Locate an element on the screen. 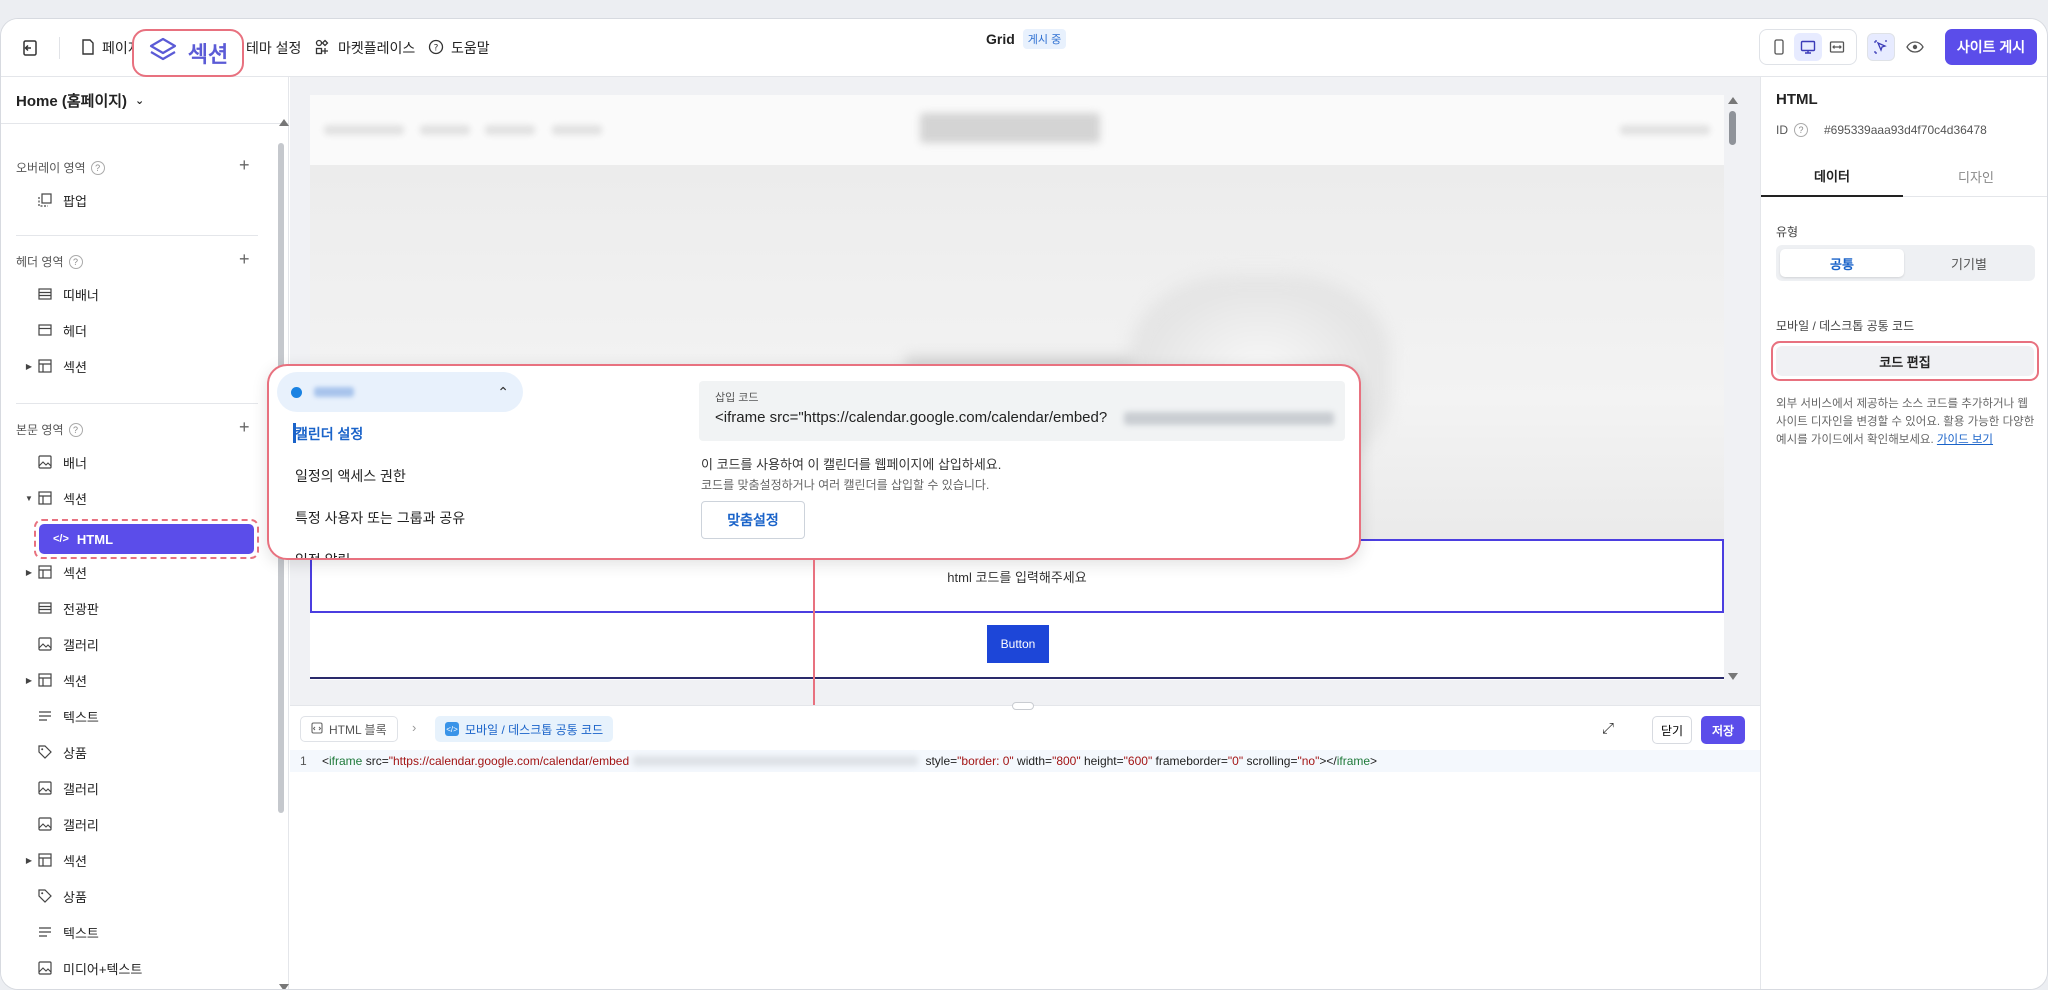 The height and width of the screenshot is (990, 2048). theme-settings-menu: 테마 설정 is located at coordinates (273, 48).